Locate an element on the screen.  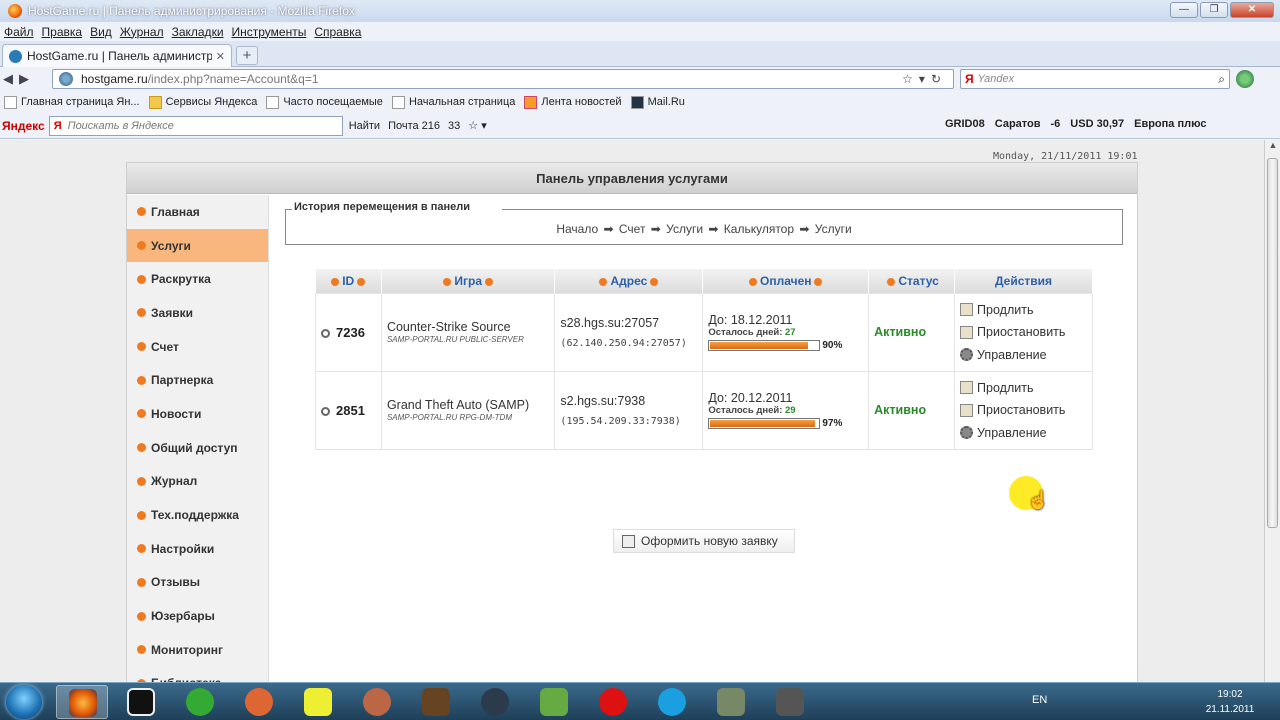
menu-file: Файл is located at coordinates (19, 32).